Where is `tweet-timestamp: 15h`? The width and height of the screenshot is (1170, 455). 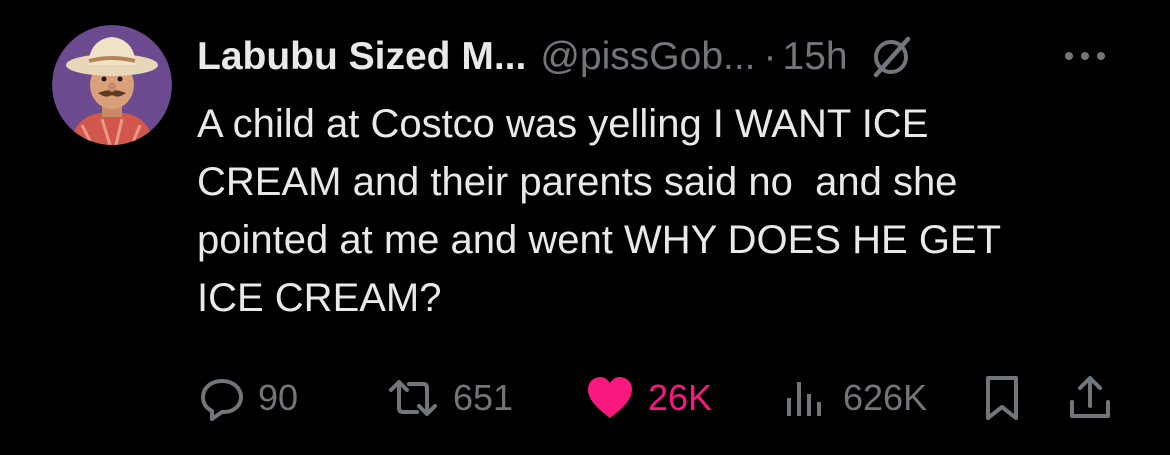
tweet-timestamp: 15h is located at coordinates (815, 57).